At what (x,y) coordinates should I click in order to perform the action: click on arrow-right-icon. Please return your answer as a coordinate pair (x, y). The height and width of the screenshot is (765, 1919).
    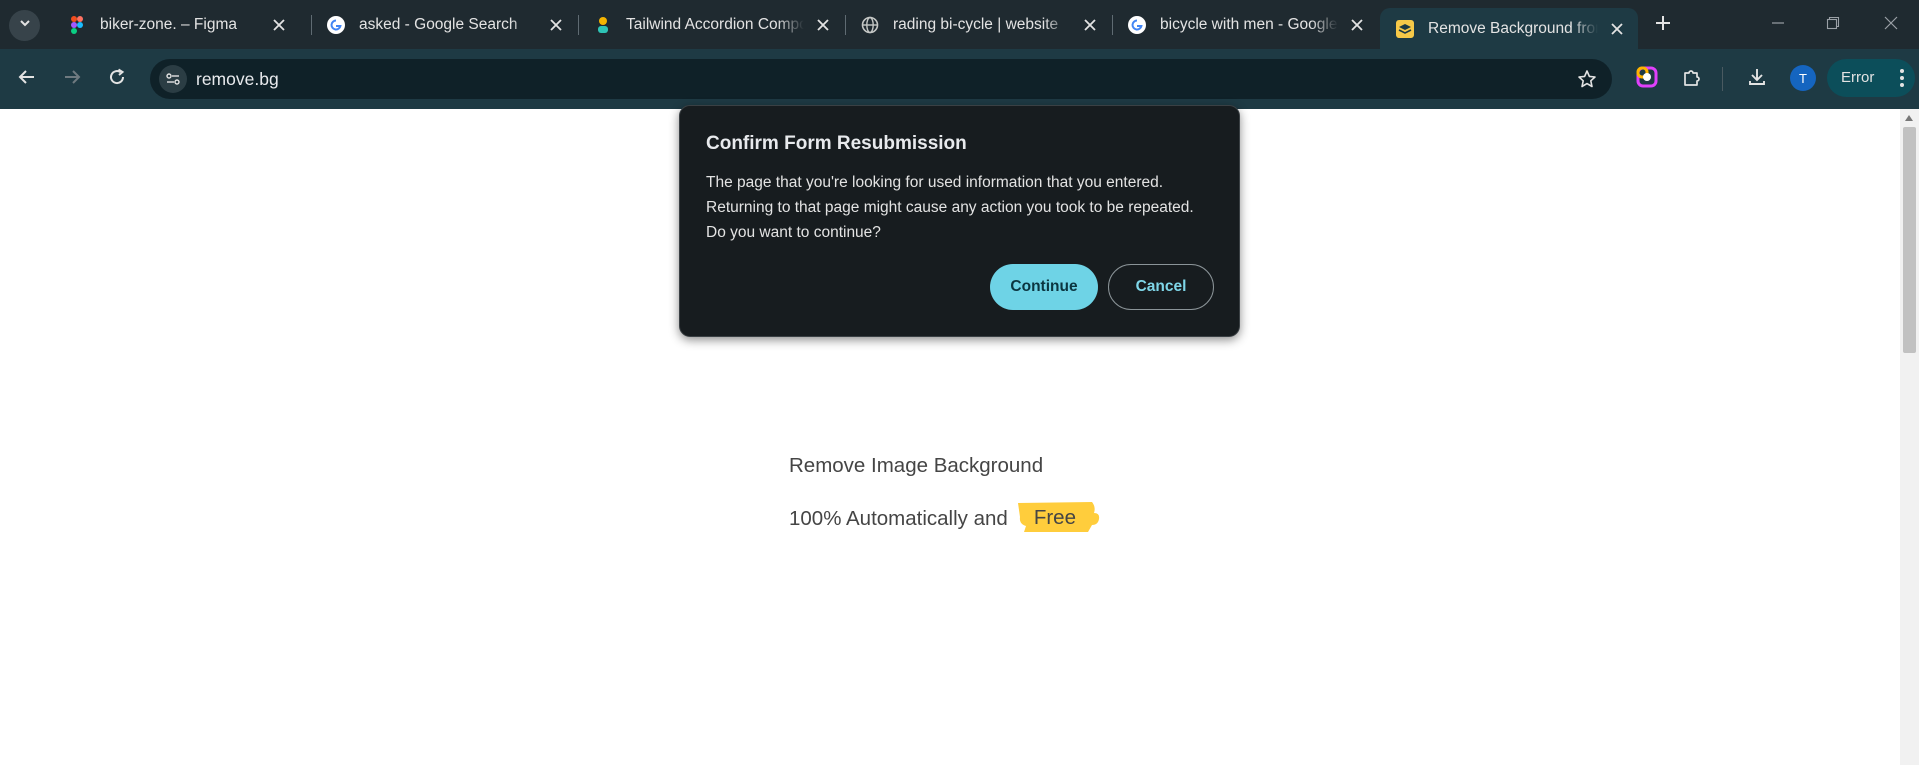
    Looking at the image, I should click on (72, 79).